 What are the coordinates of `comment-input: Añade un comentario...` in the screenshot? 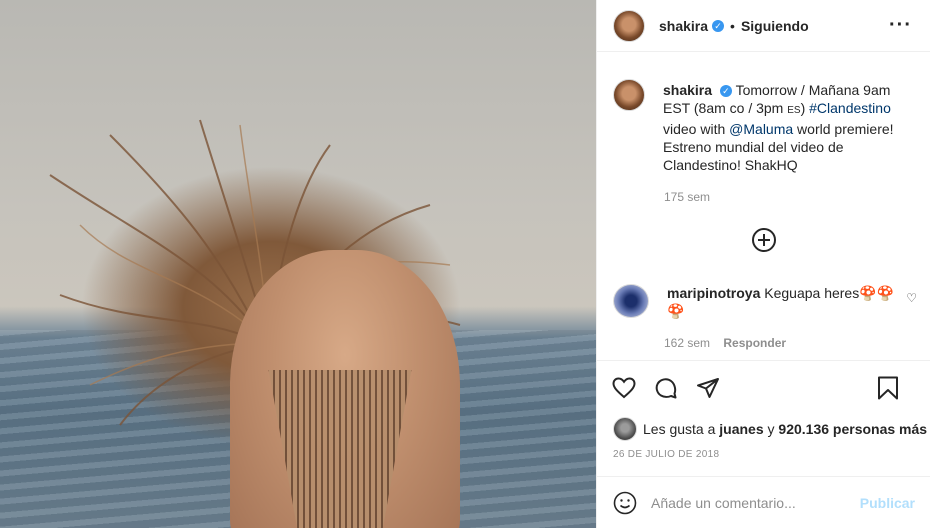 It's located at (755, 503).